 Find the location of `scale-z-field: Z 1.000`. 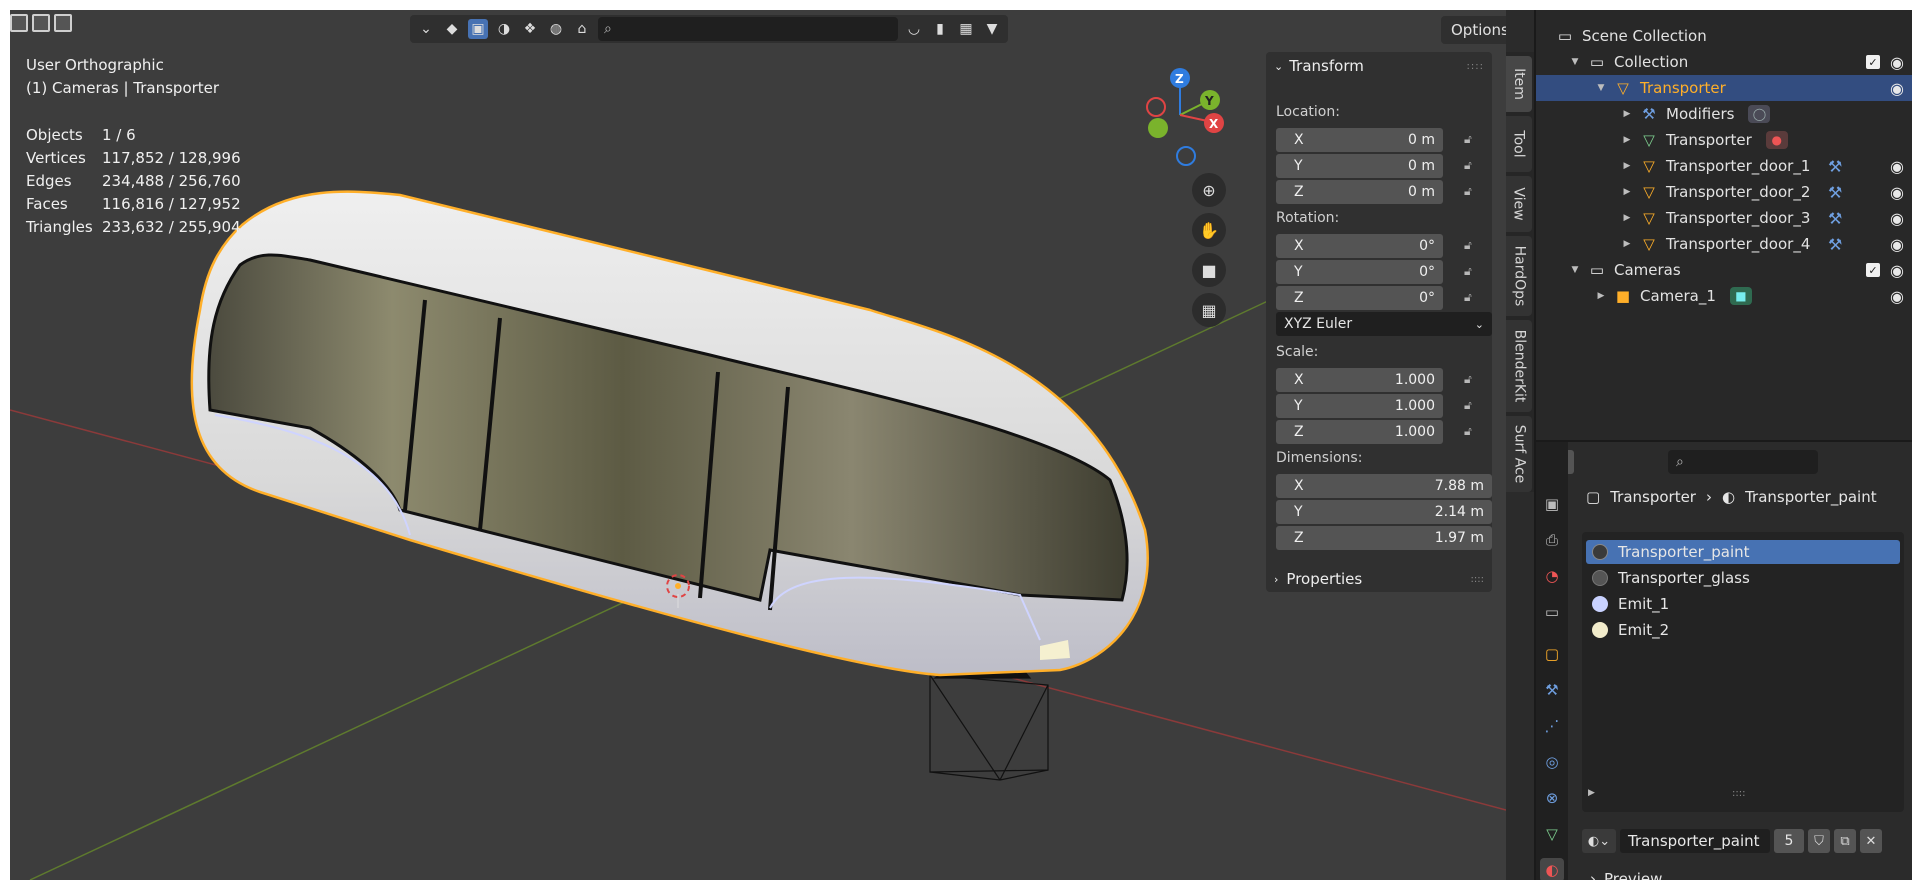

scale-z-field: Z 1.000 is located at coordinates (1359, 432).